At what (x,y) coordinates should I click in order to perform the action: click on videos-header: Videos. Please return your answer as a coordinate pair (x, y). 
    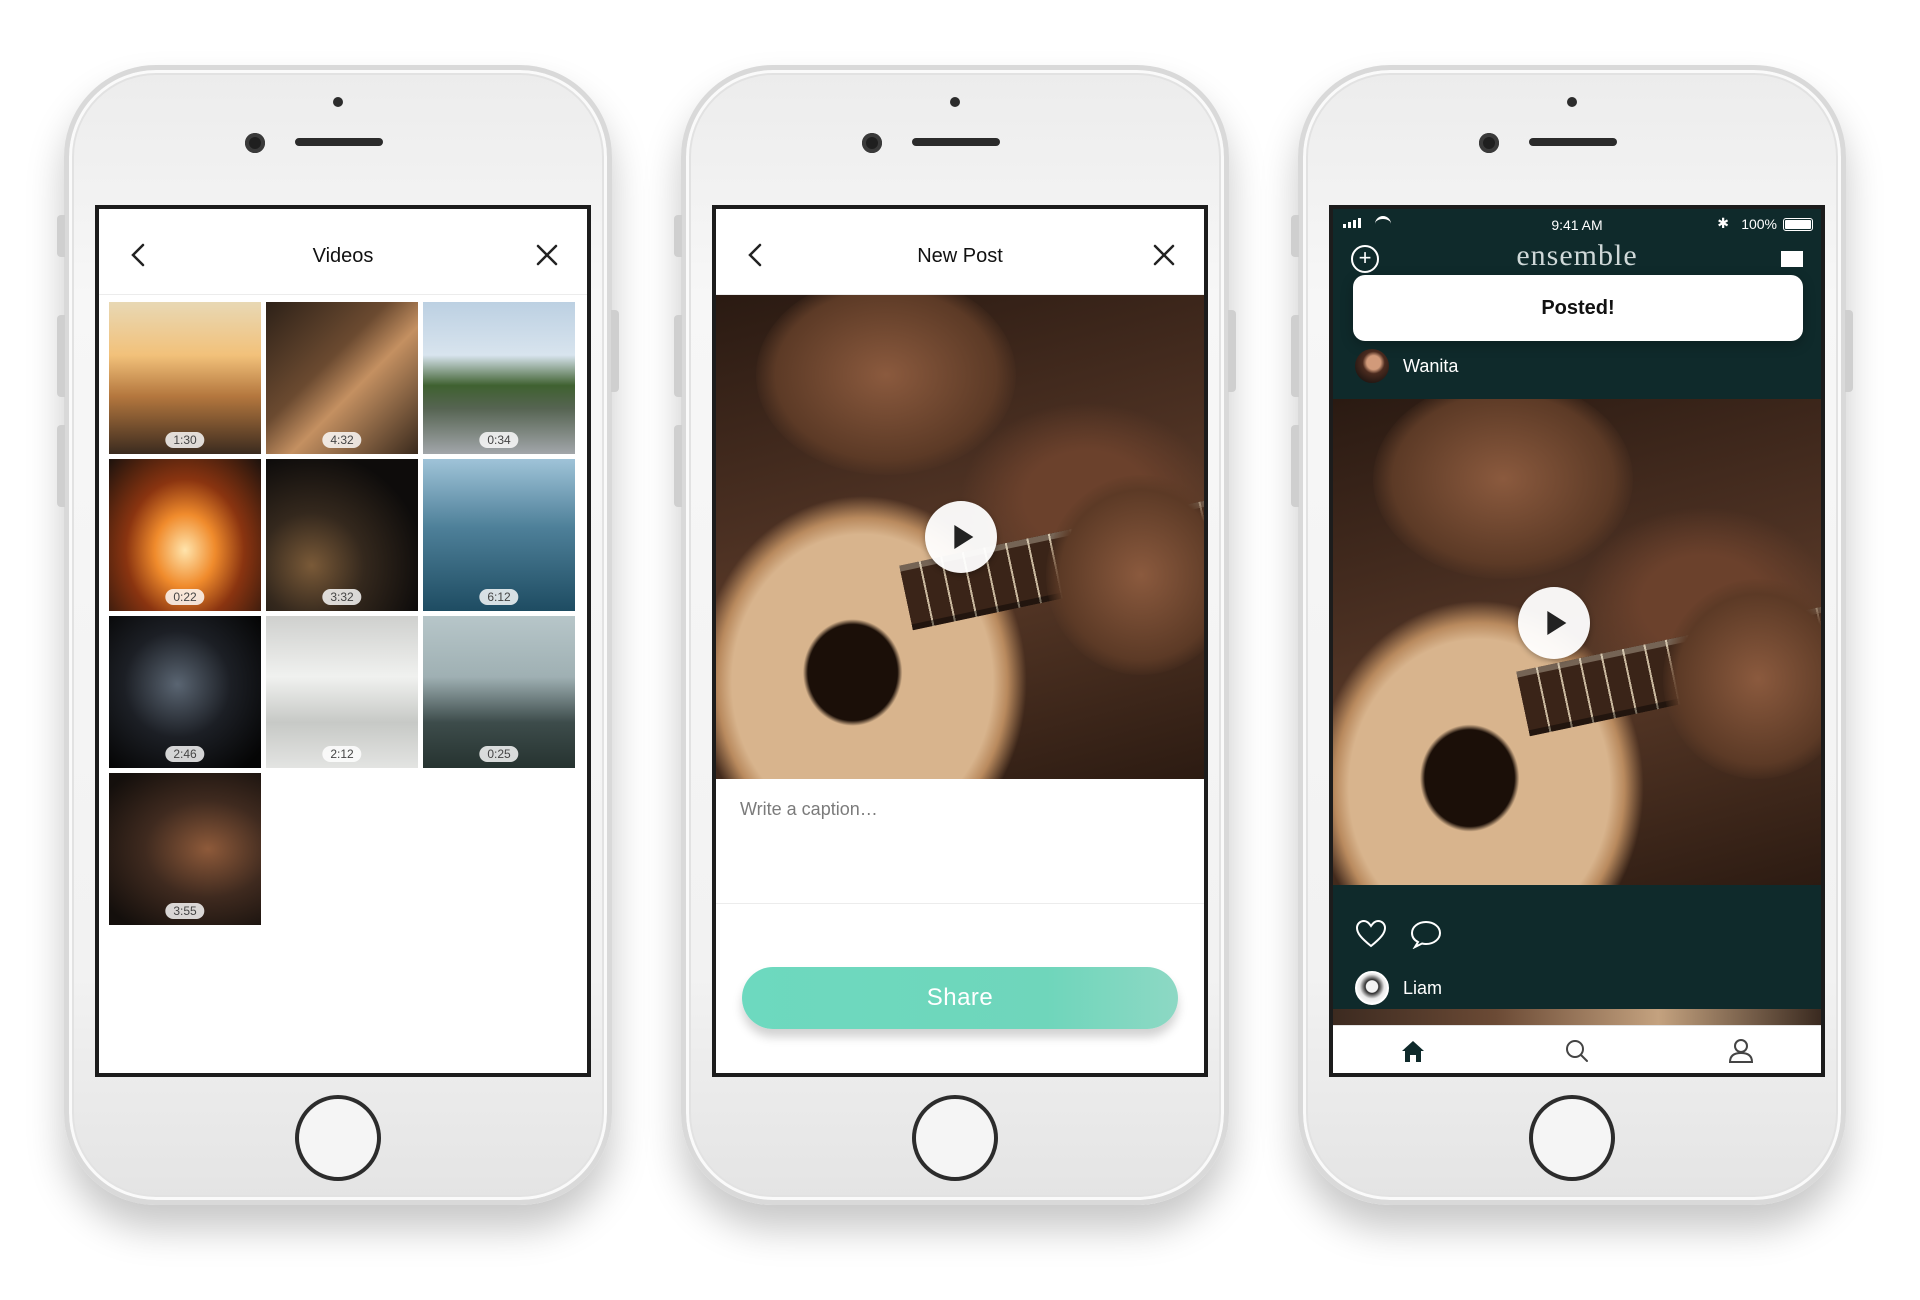
    Looking at the image, I should click on (343, 252).